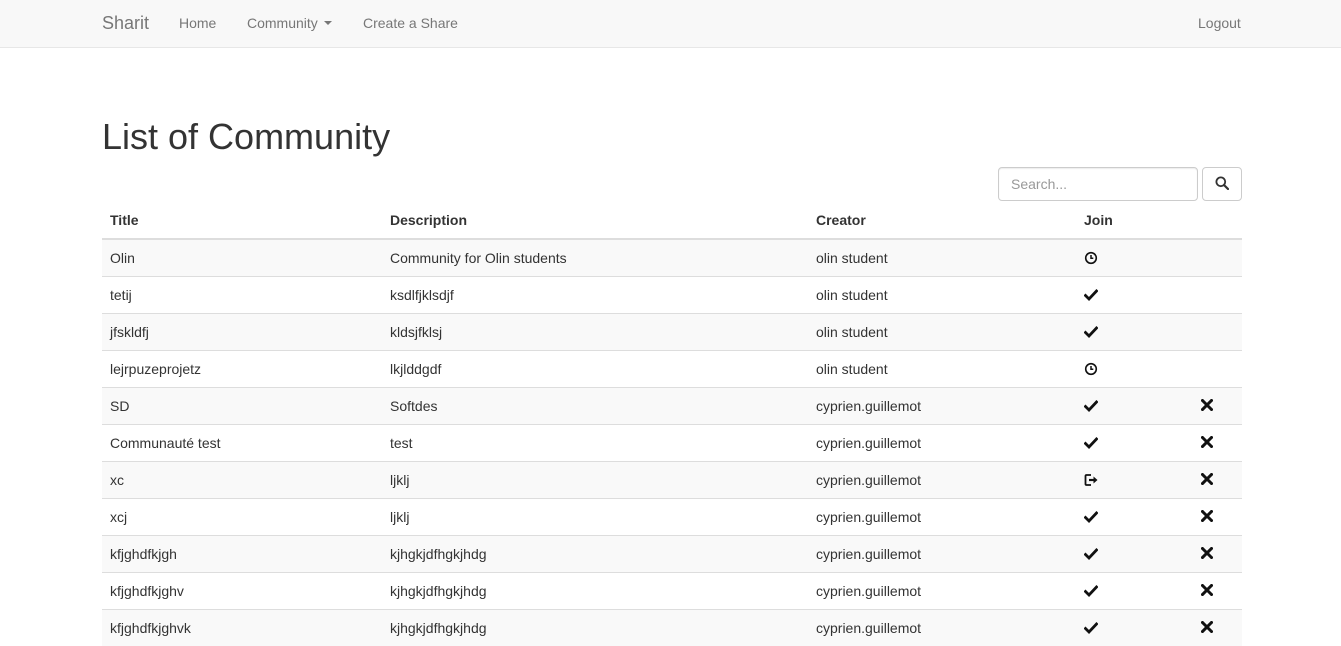 This screenshot has width=1341, height=646. I want to click on community-description: test, so click(595, 443).